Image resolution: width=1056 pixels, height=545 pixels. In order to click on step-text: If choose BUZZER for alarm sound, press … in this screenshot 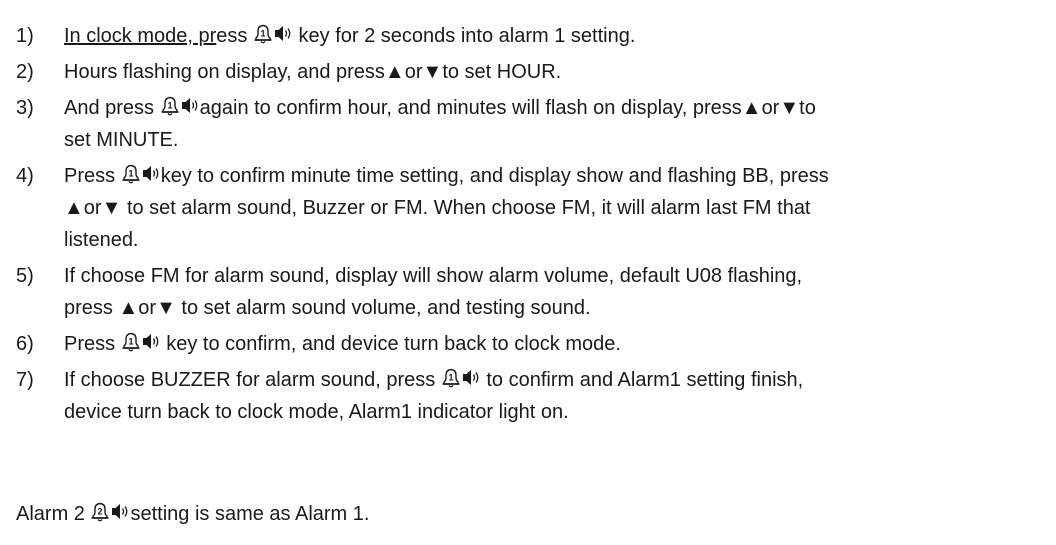, I will do `click(433, 381)`.